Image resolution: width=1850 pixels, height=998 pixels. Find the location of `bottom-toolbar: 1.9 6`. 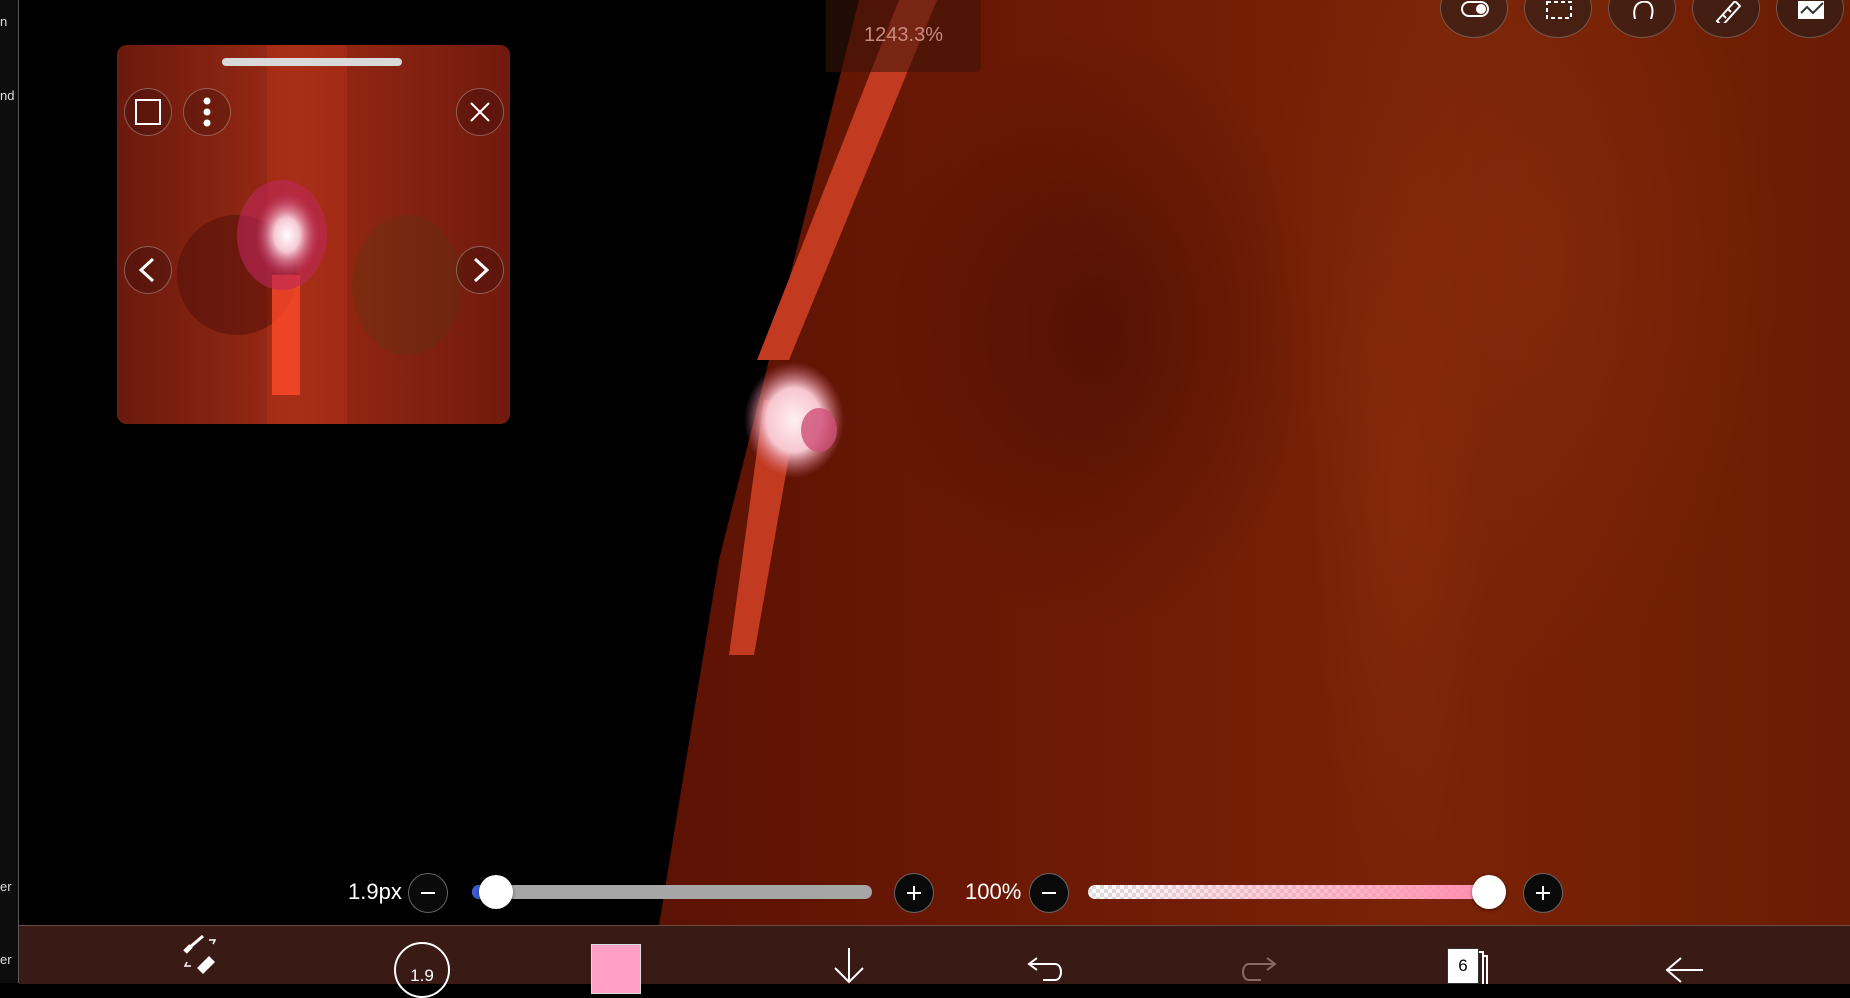

bottom-toolbar: 1.9 6 is located at coordinates (934, 961).